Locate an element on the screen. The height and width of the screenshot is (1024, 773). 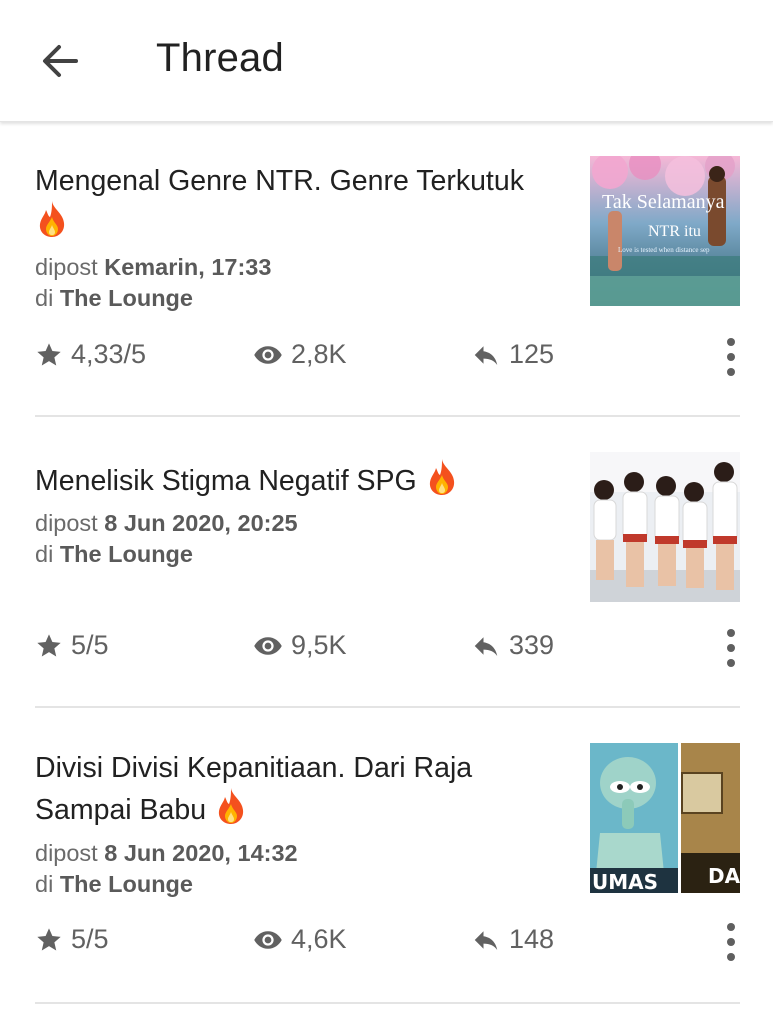
svg-text:Love is tested when distance s: Love is tested when distance sep is located at coordinates (664, 250).